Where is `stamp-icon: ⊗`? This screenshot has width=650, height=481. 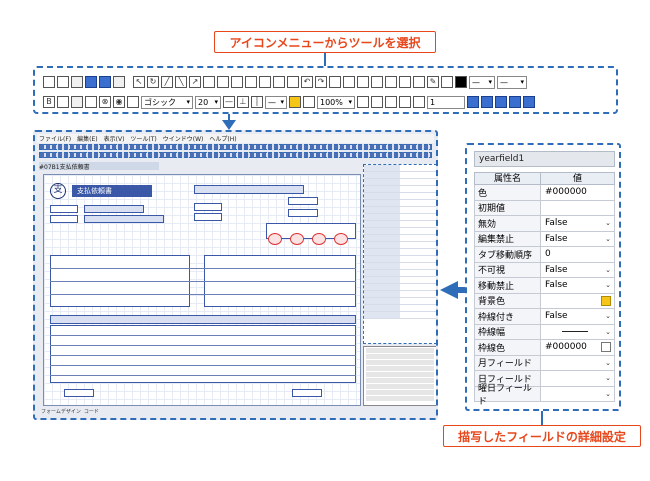
stamp-icon: ⊗ is located at coordinates (105, 102).